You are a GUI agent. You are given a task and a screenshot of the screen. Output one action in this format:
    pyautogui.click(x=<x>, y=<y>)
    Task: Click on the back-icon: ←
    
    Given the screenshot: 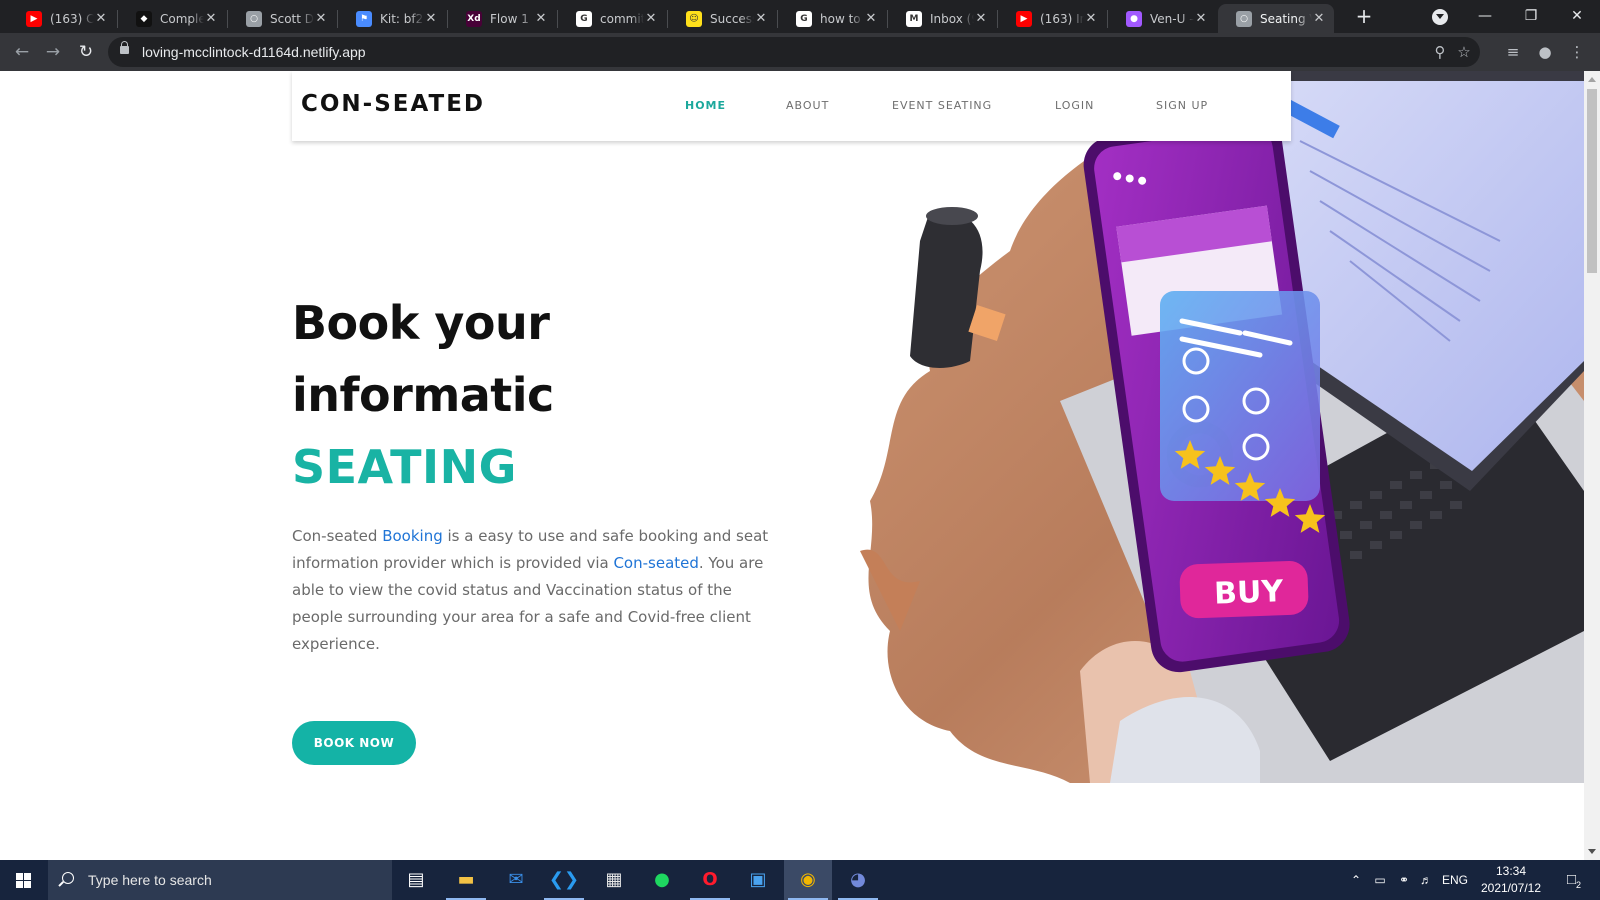 What is the action you would take?
    pyautogui.click(x=22, y=52)
    